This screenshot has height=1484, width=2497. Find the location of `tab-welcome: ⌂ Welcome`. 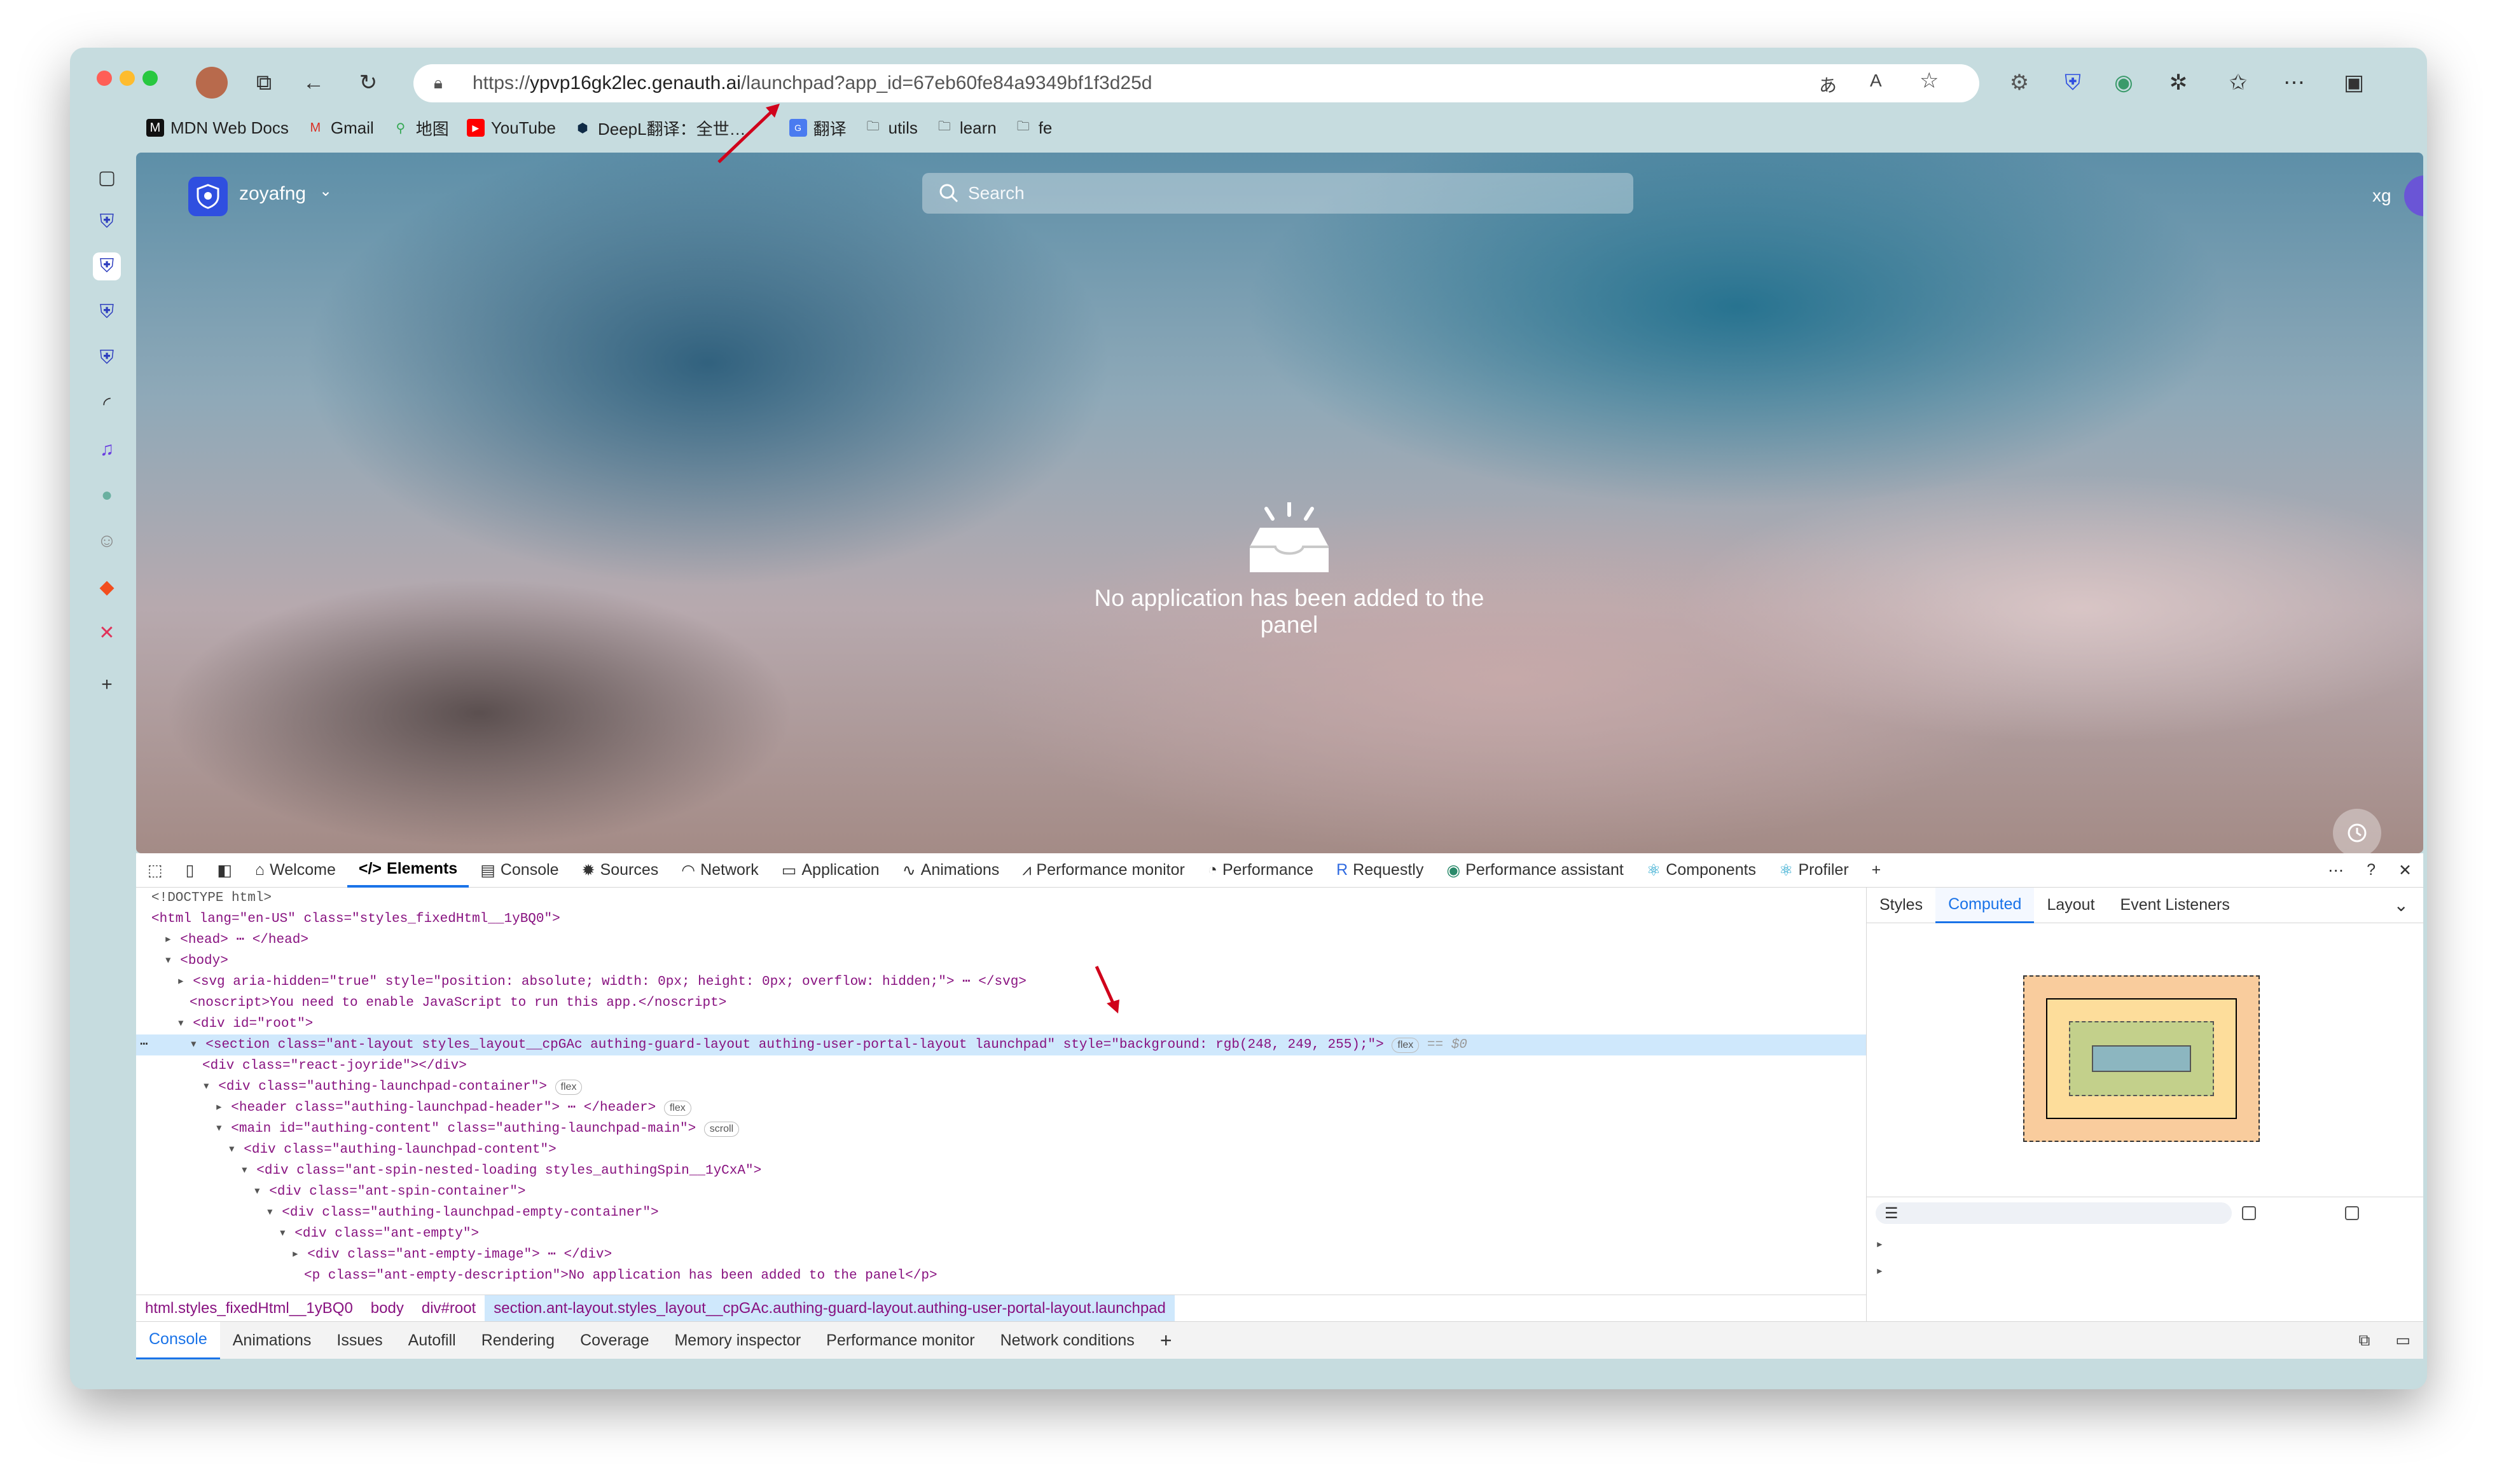

tab-welcome: ⌂ Welcome is located at coordinates (296, 871).